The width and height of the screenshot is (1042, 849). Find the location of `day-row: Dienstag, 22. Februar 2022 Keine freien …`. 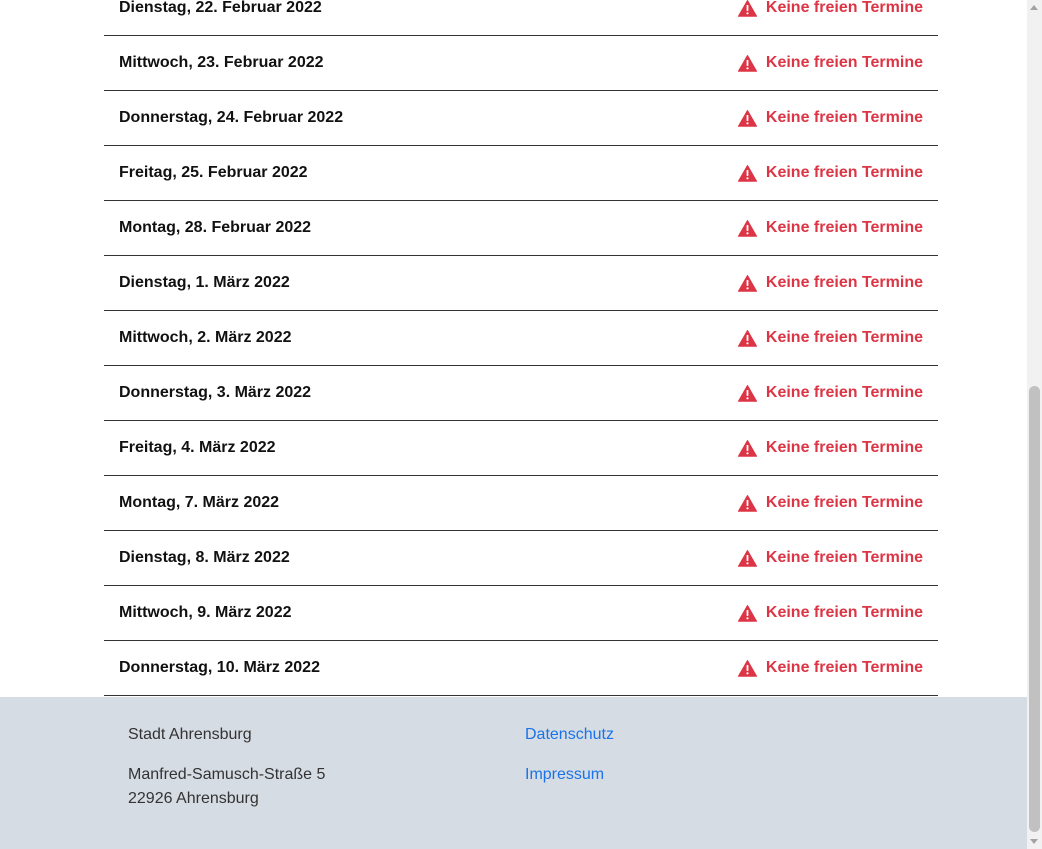

day-row: Dienstag, 22. Februar 2022 Keine freien … is located at coordinates (521, 18).